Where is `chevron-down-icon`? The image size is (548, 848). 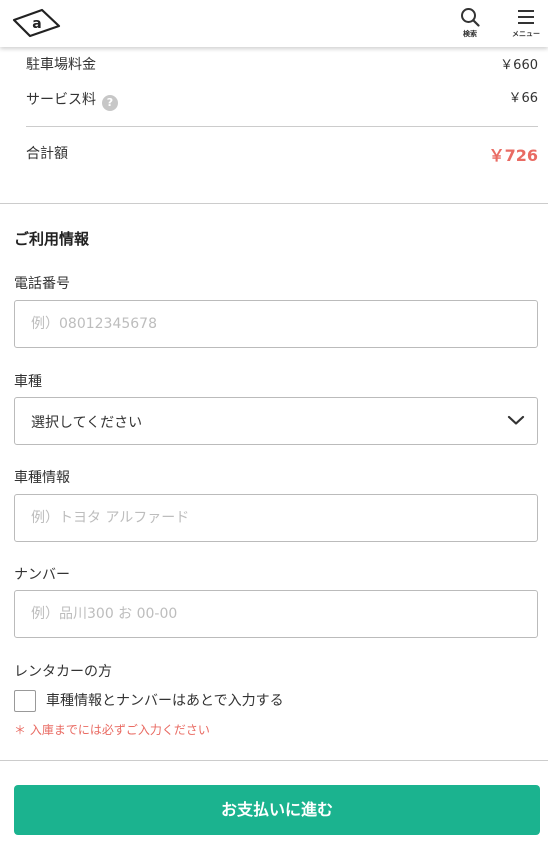
chevron-down-icon is located at coordinates (516, 420).